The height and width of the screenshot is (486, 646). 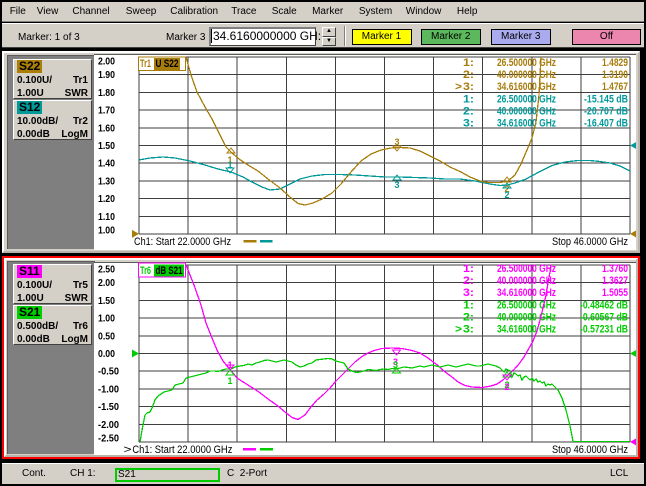 What do you see at coordinates (397, 185) in the screenshot?
I see `svg-text: 3` at bounding box center [397, 185].